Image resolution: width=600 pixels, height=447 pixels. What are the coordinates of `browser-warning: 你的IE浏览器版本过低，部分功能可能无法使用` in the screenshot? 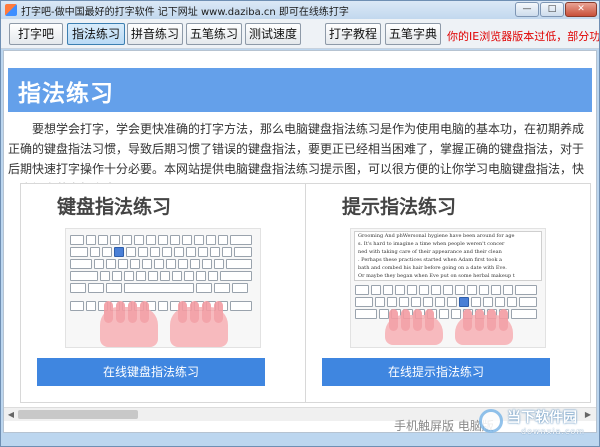 It's located at (523, 36).